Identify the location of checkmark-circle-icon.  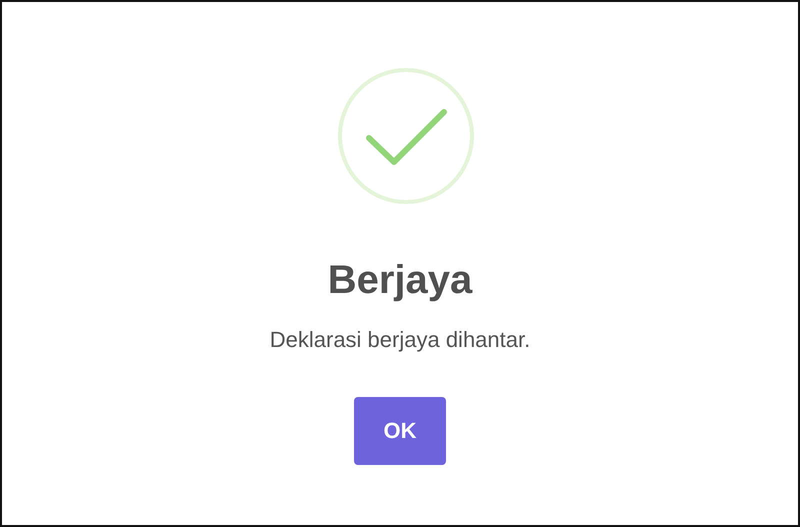
(406, 136).